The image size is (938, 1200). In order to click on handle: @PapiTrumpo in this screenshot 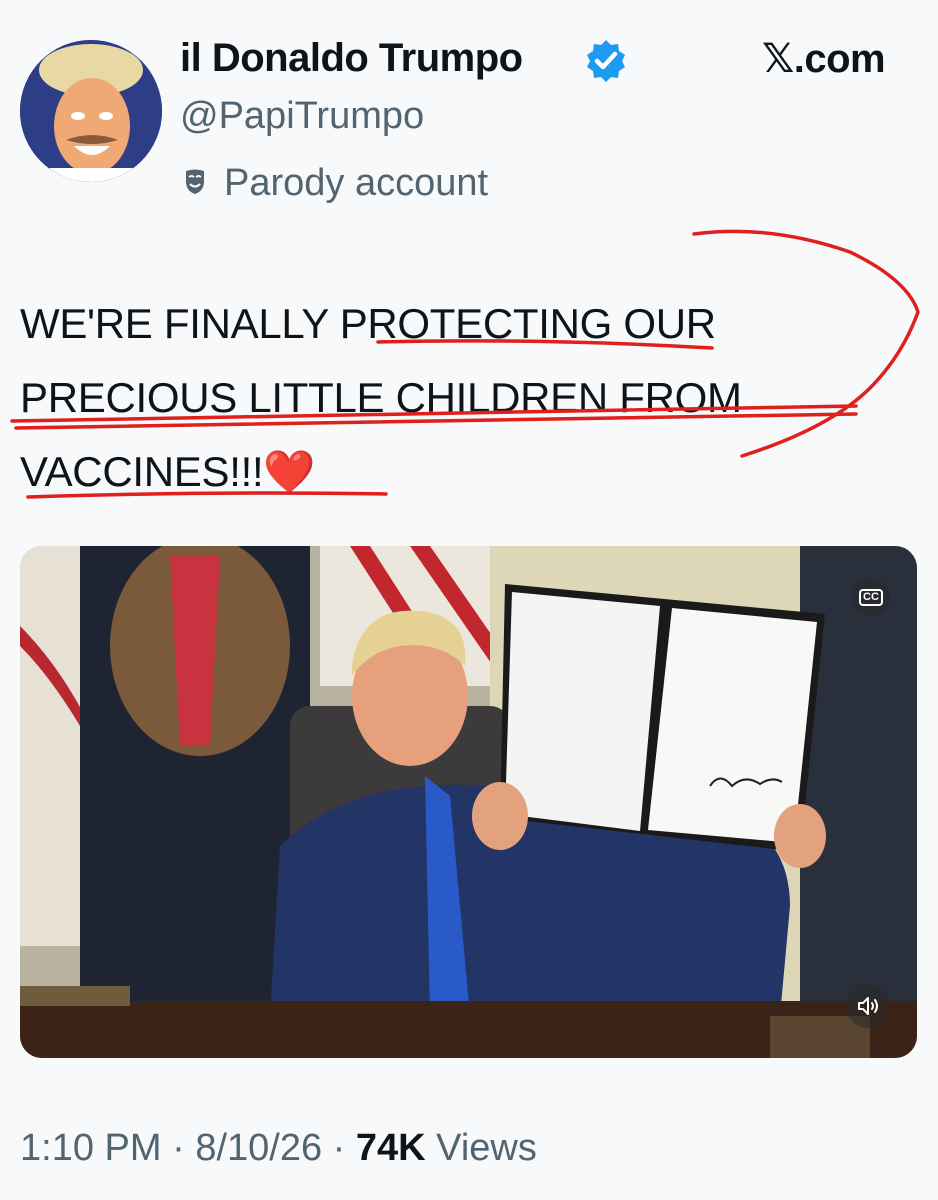, I will do `click(302, 116)`.